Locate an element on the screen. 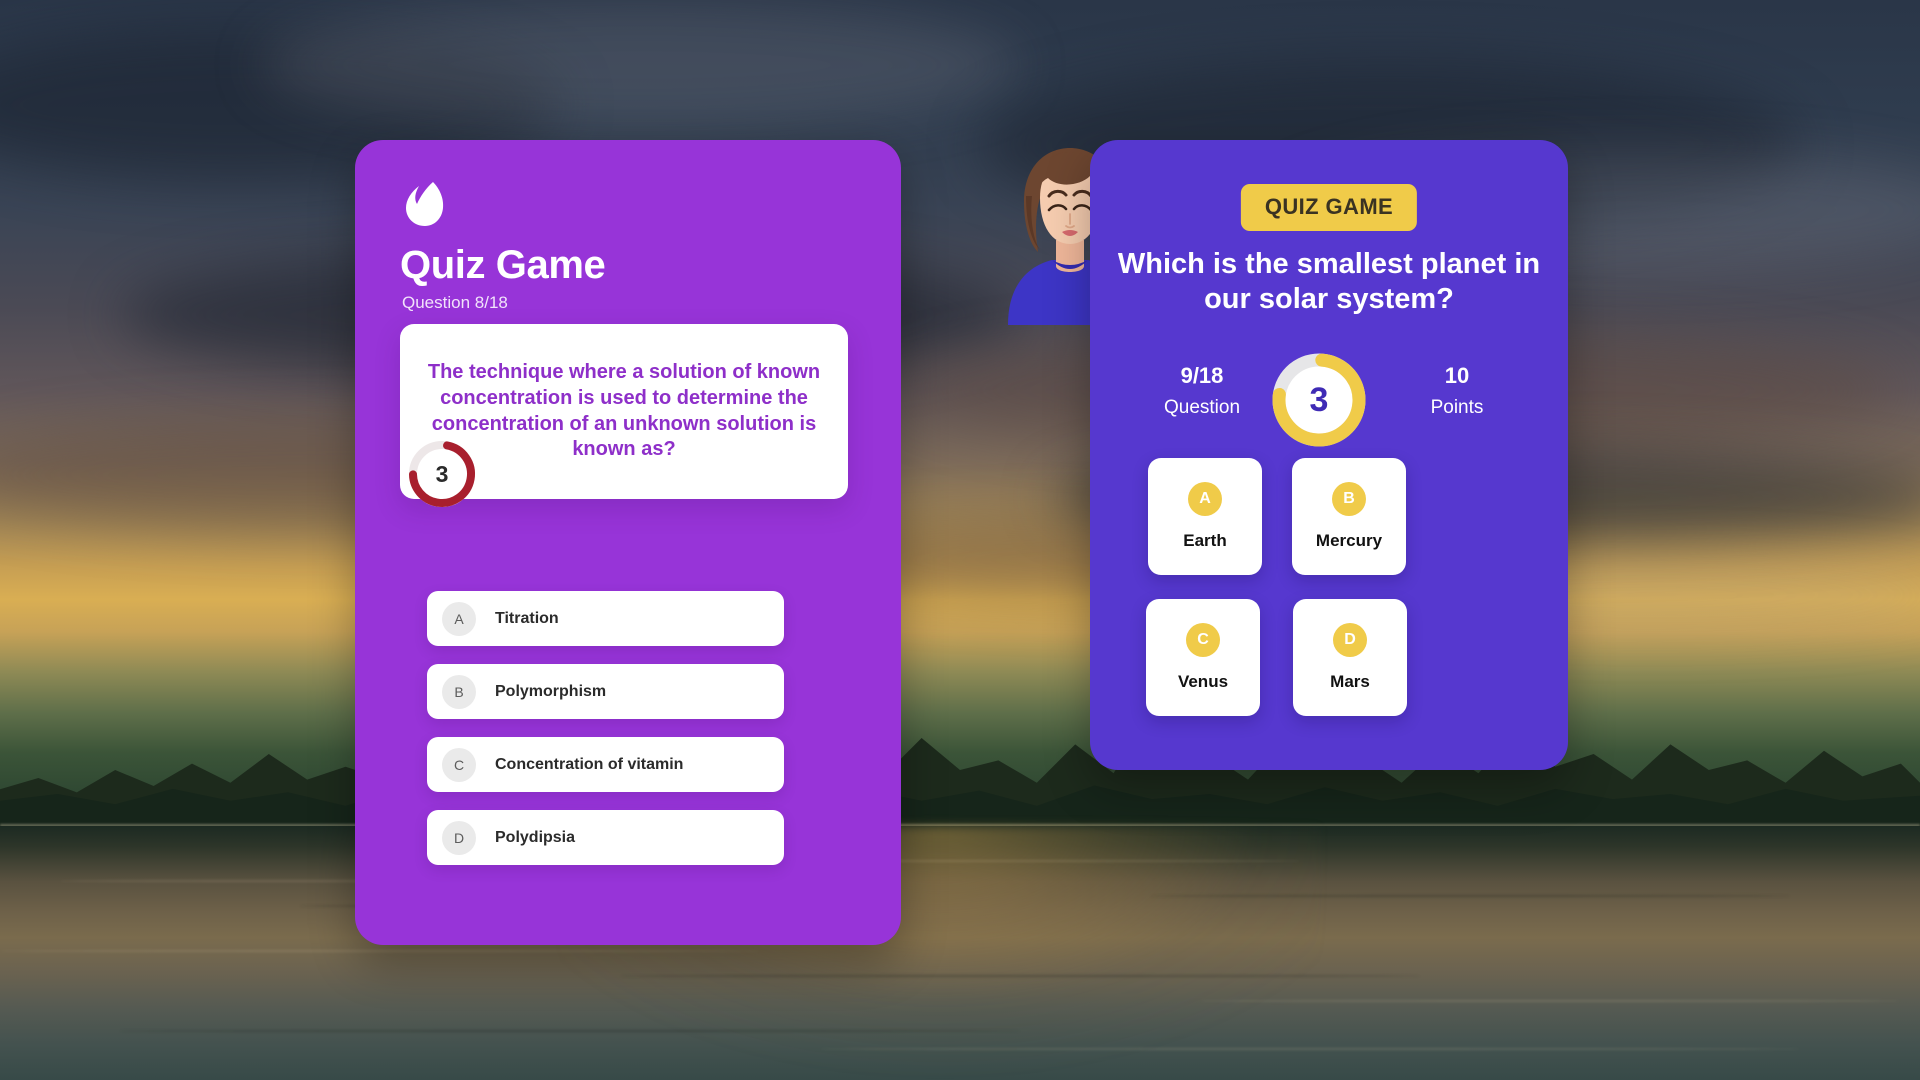  points-stat: 10 Points is located at coordinates (1457, 390).